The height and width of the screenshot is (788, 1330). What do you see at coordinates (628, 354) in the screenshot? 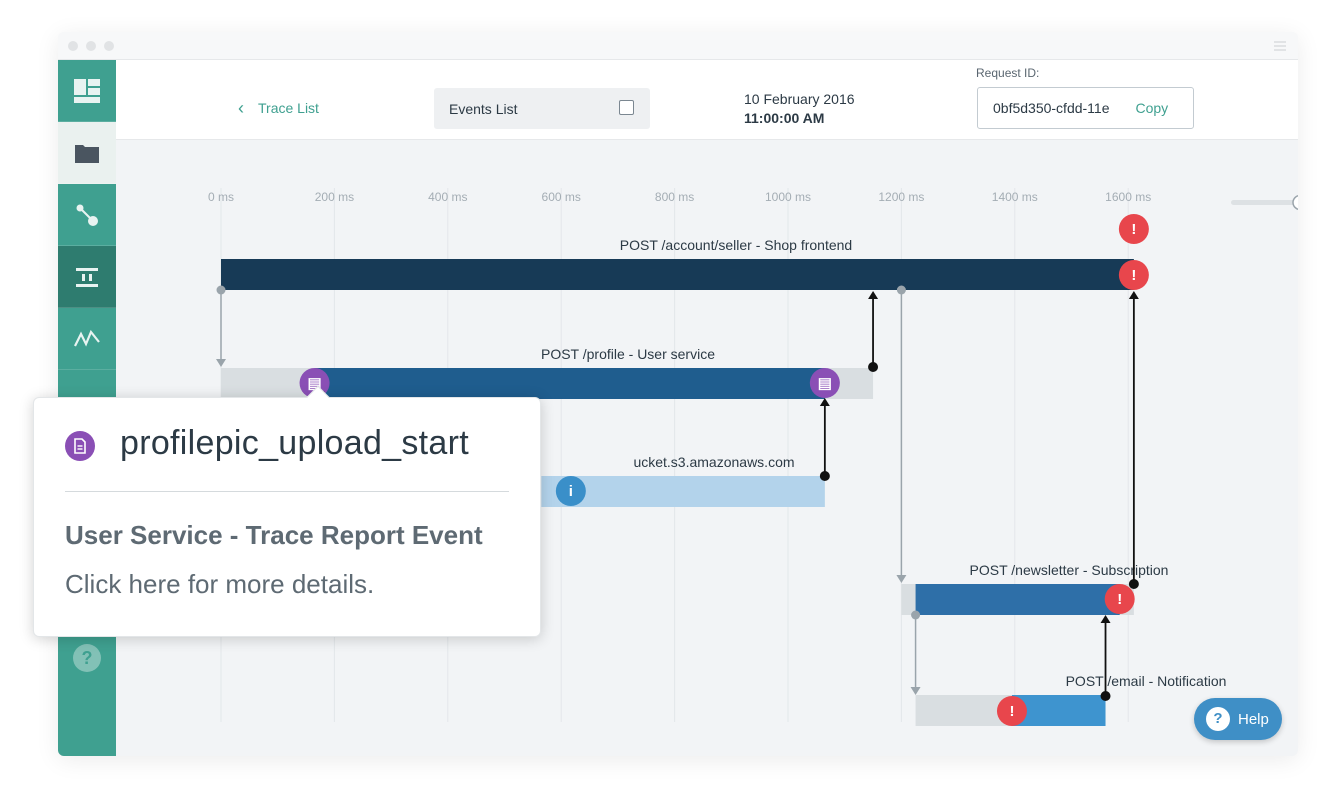
I see `span-label: POST /profile - User service` at bounding box center [628, 354].